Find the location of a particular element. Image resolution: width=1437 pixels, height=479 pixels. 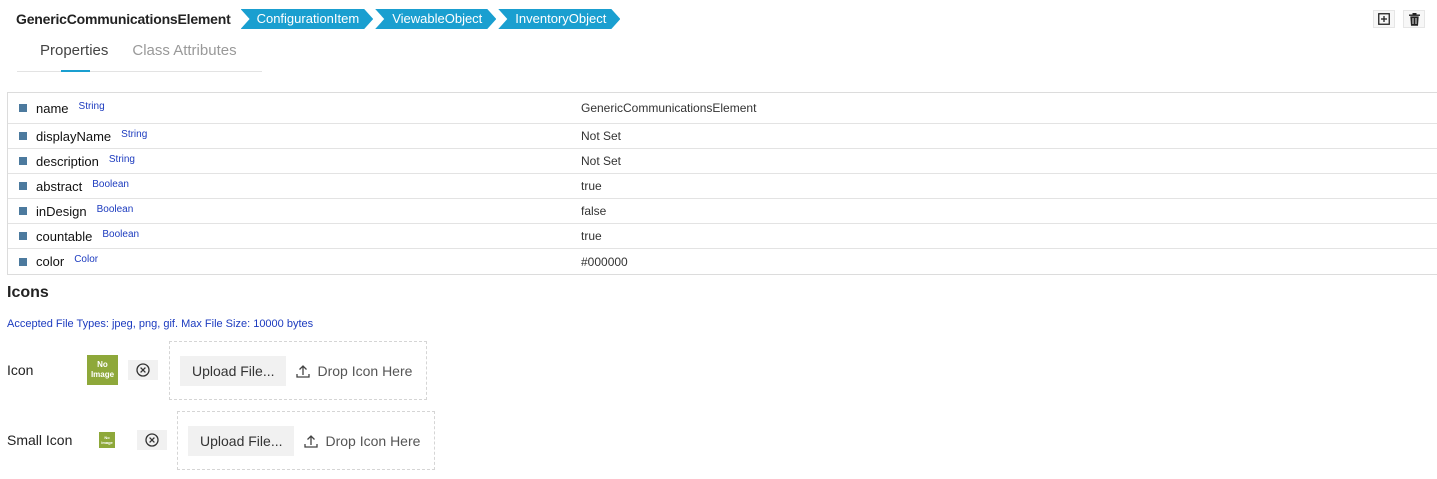

tab-properties: Properties is located at coordinates (68, 55).